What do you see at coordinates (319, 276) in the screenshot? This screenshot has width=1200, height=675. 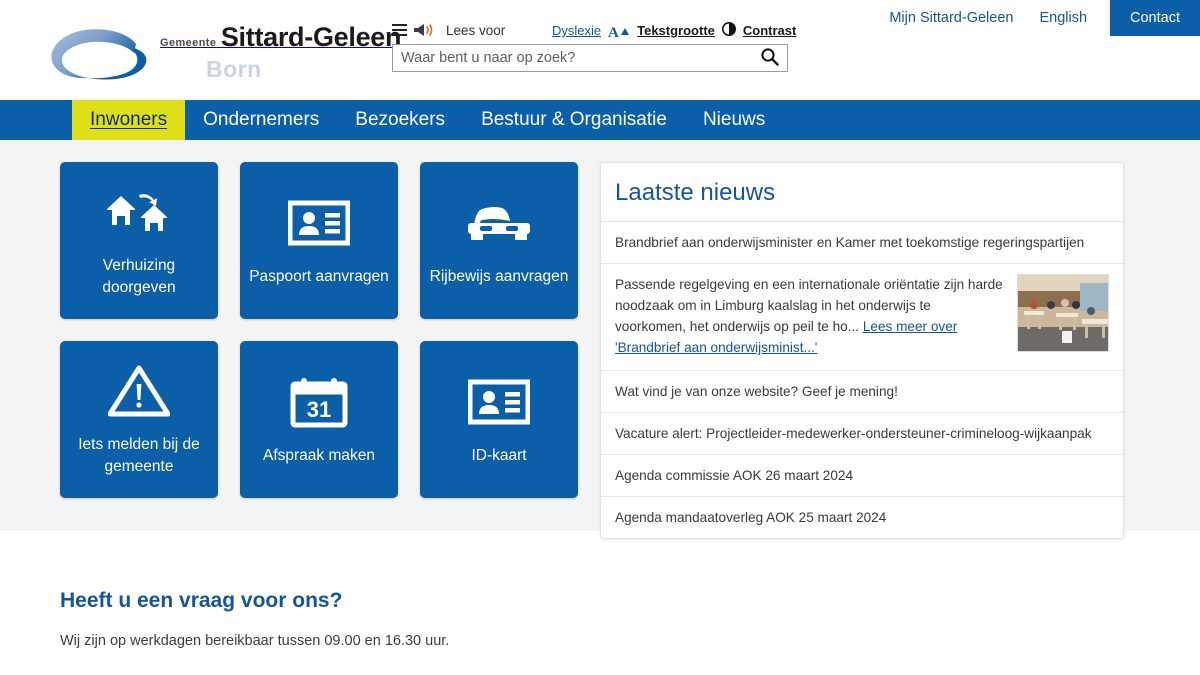 I see `tile-label: Paspoort aanvragen` at bounding box center [319, 276].